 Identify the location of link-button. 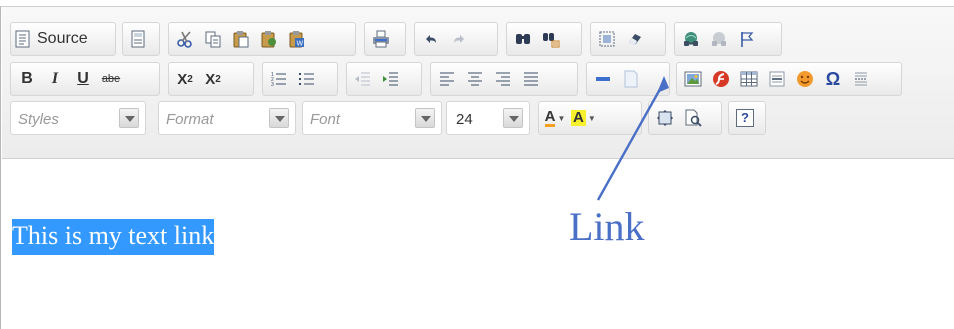
(691, 39).